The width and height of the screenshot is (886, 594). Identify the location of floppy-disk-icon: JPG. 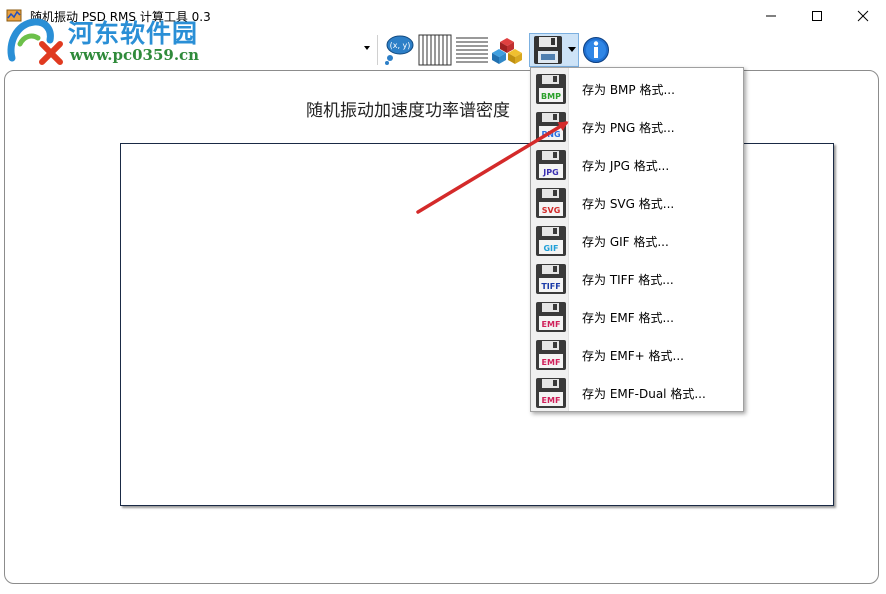
(551, 165).